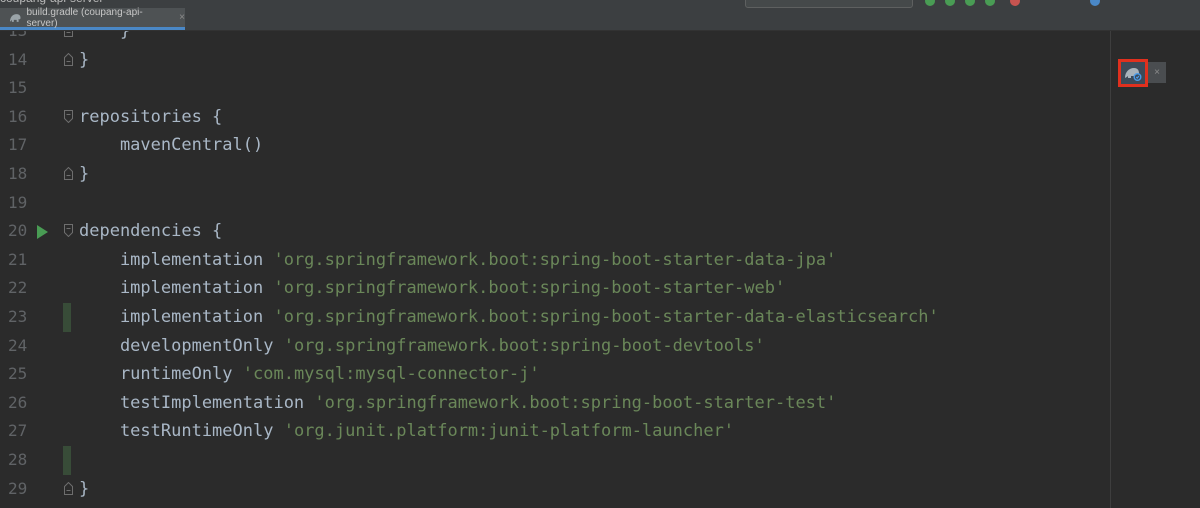  Describe the element at coordinates (18, 459) in the screenshot. I see `line-number: 28` at that location.